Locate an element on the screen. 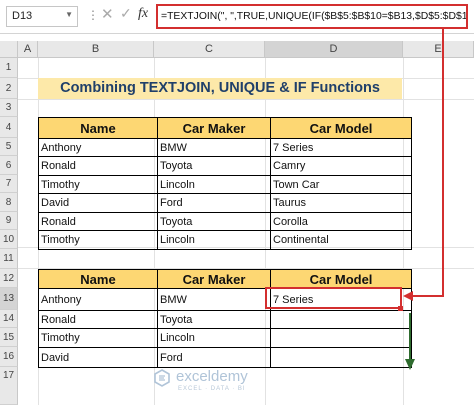  formula-callout-arrow-line is located at coordinates (428, 163).